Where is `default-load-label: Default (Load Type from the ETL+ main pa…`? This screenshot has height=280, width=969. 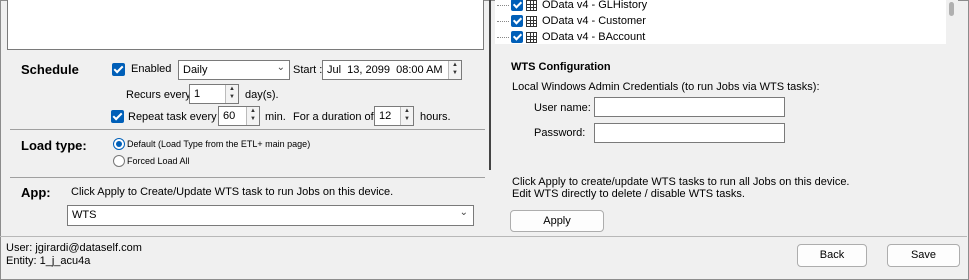 default-load-label: Default (Load Type from the ETL+ main pa… is located at coordinates (219, 144).